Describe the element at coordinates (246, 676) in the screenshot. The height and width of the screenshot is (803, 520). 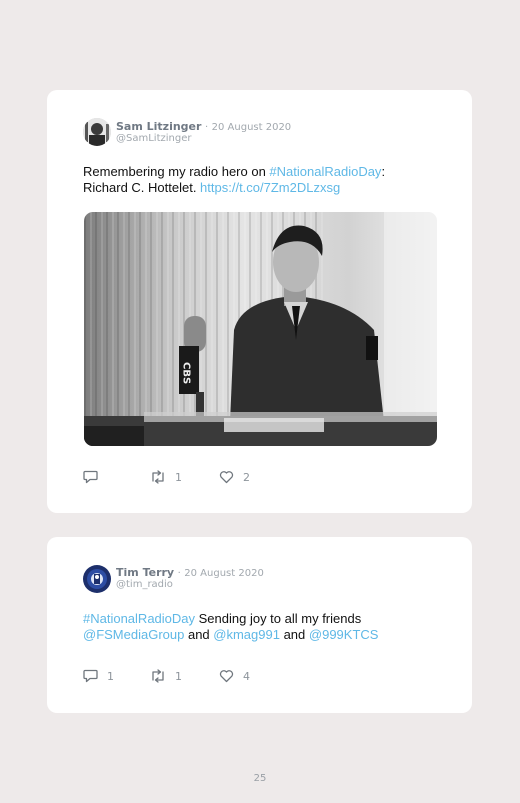
I see `like-count: 4` at that location.